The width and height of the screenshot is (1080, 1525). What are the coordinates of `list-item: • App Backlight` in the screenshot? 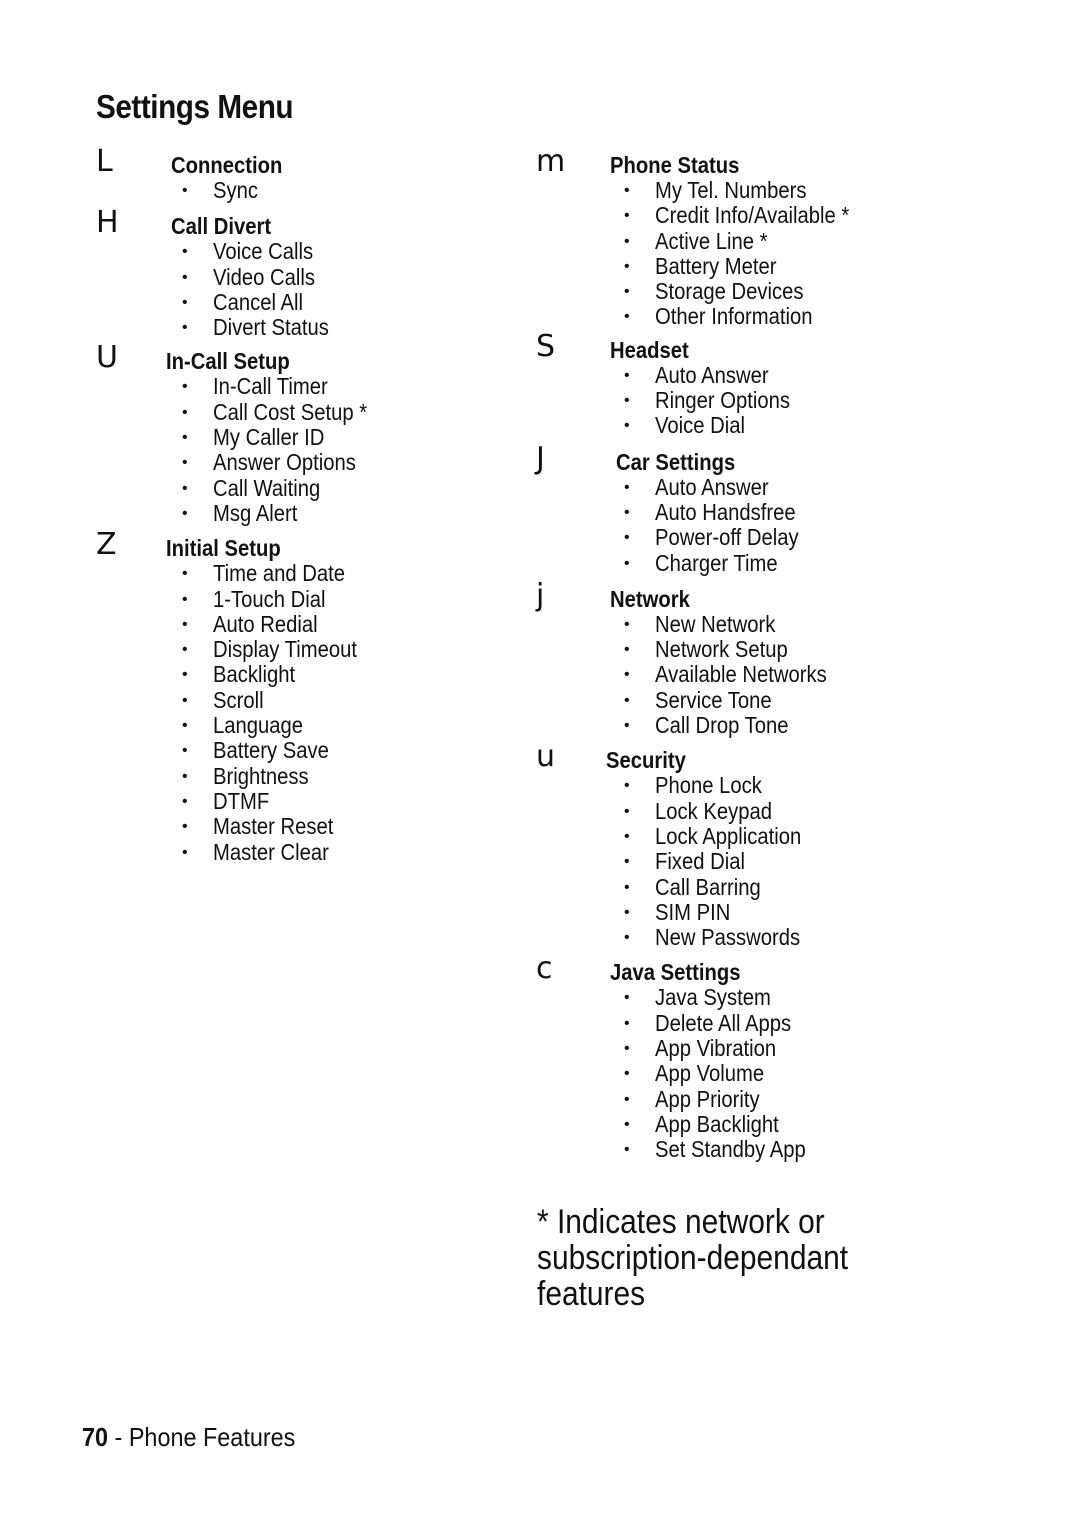 It's located at (746, 1124).